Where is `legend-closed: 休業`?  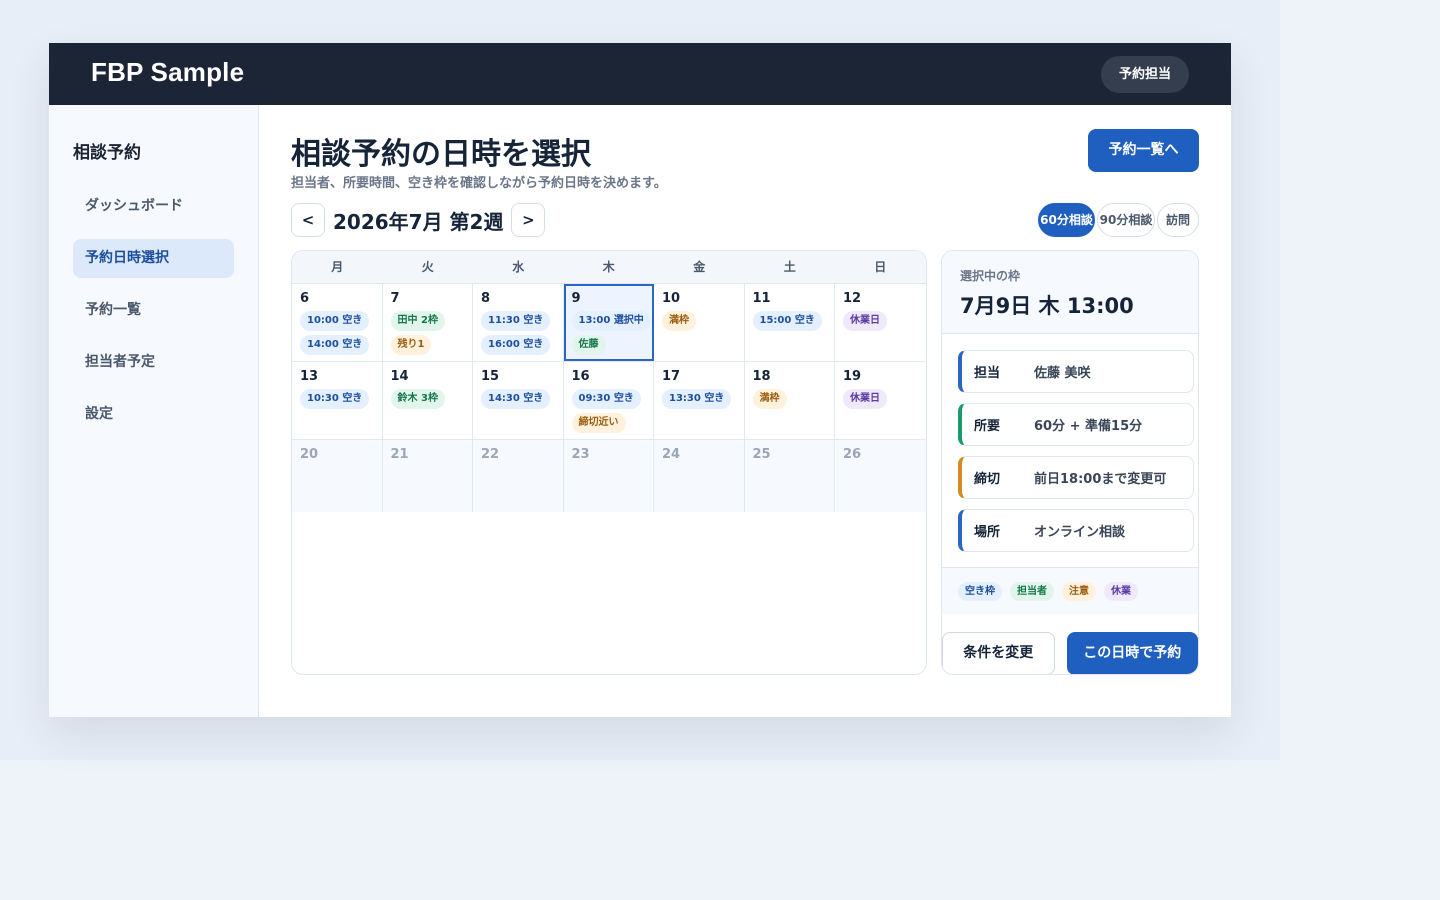 legend-closed: 休業 is located at coordinates (1121, 591).